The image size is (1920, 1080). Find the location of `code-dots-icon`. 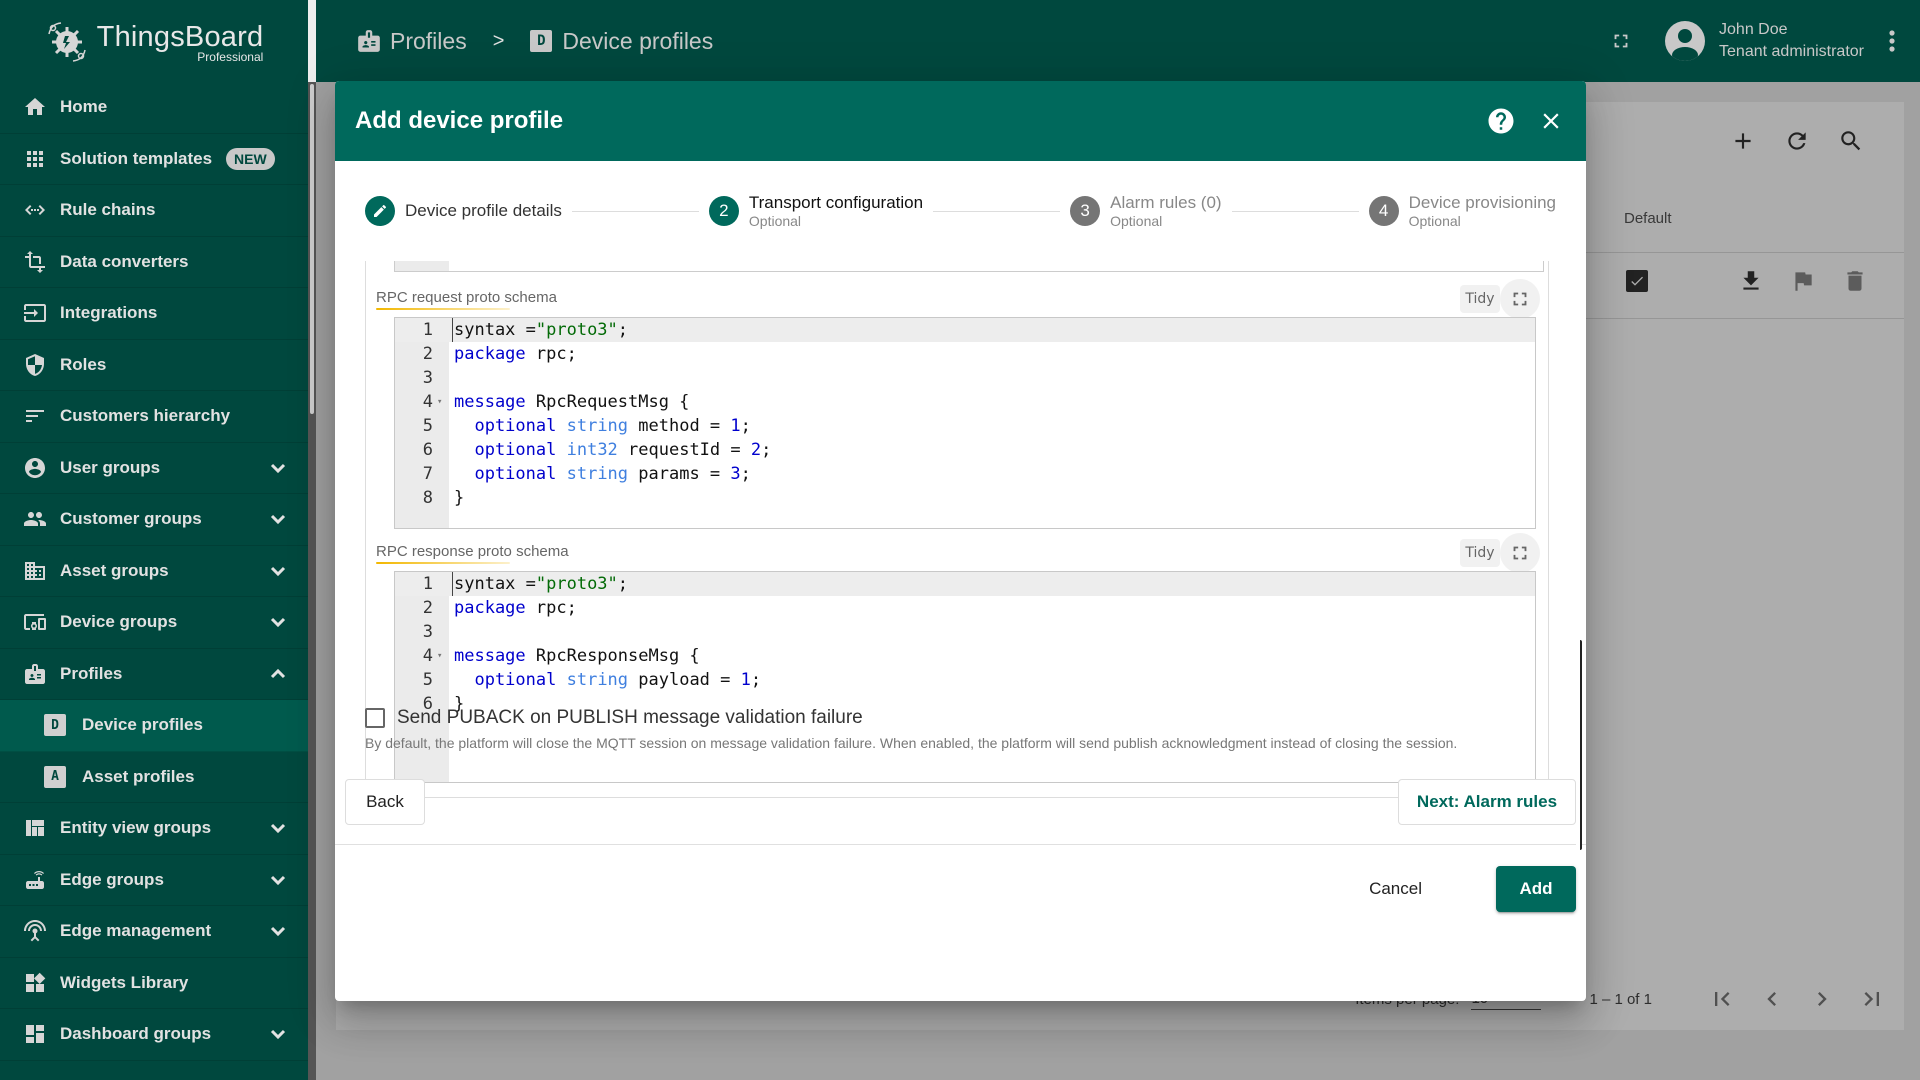

code-dots-icon is located at coordinates (35, 210).